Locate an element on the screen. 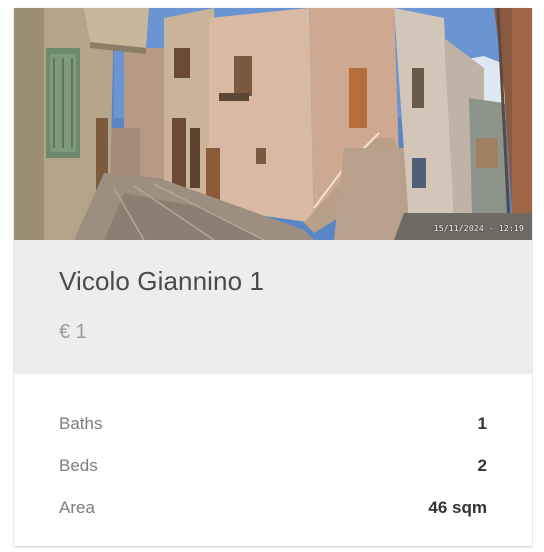 Image resolution: width=544 pixels, height=552 pixels. photo-timestamp: 15/11/2024 - 12:19 is located at coordinates (478, 228).